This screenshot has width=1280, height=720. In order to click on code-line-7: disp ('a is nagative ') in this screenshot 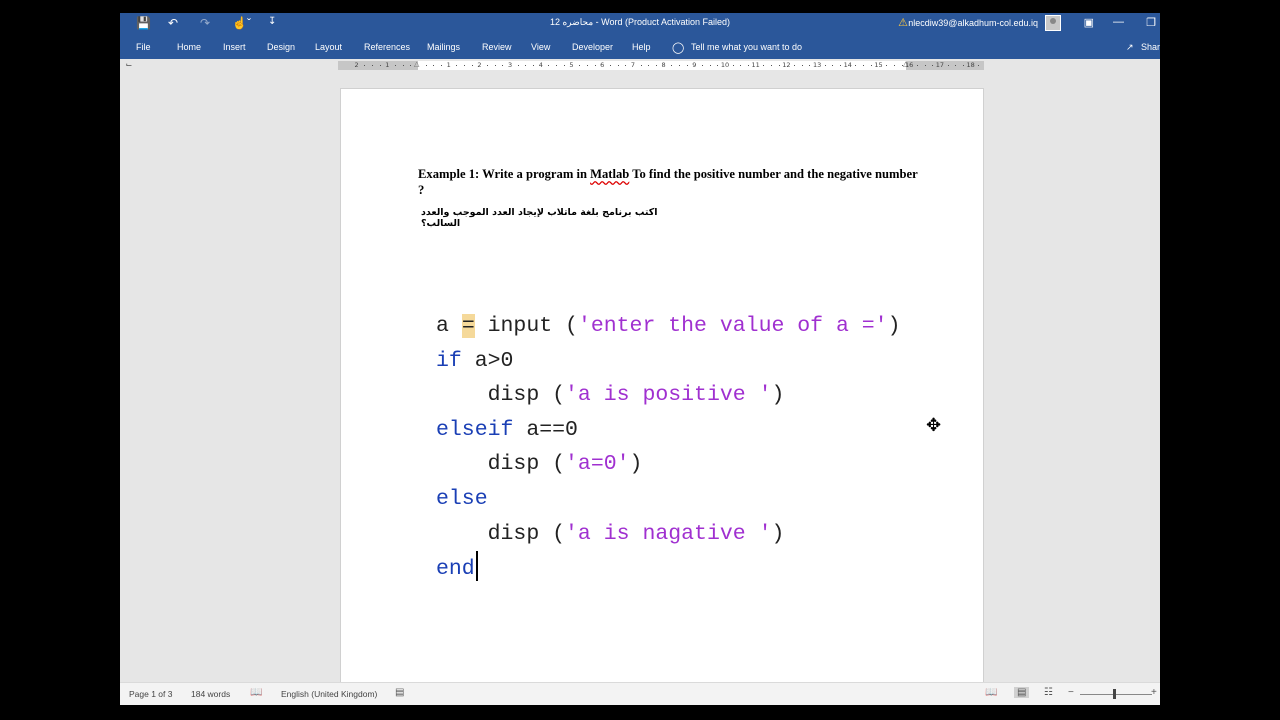, I will do `click(668, 534)`.